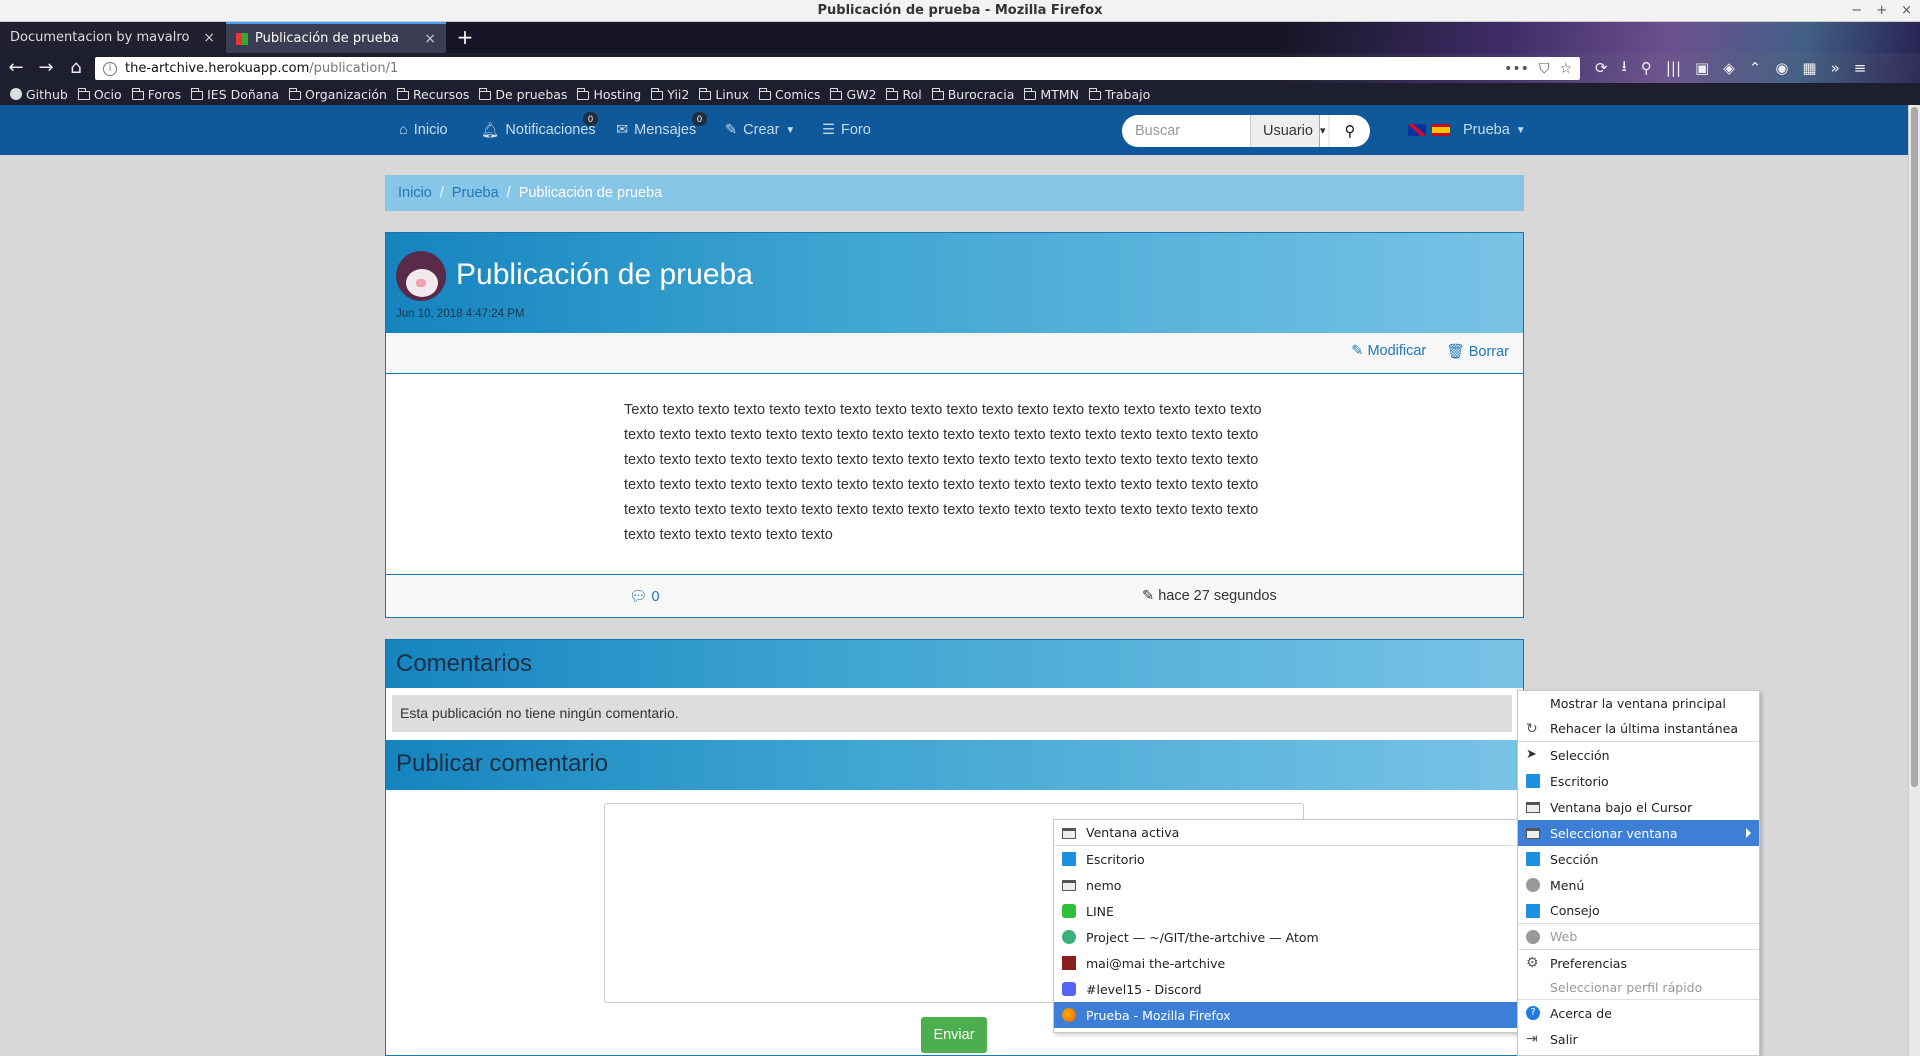 This screenshot has width=1920, height=1056. Describe the element at coordinates (760, 130) in the screenshot. I see `nav-create: ✎ Crear ▼` at that location.